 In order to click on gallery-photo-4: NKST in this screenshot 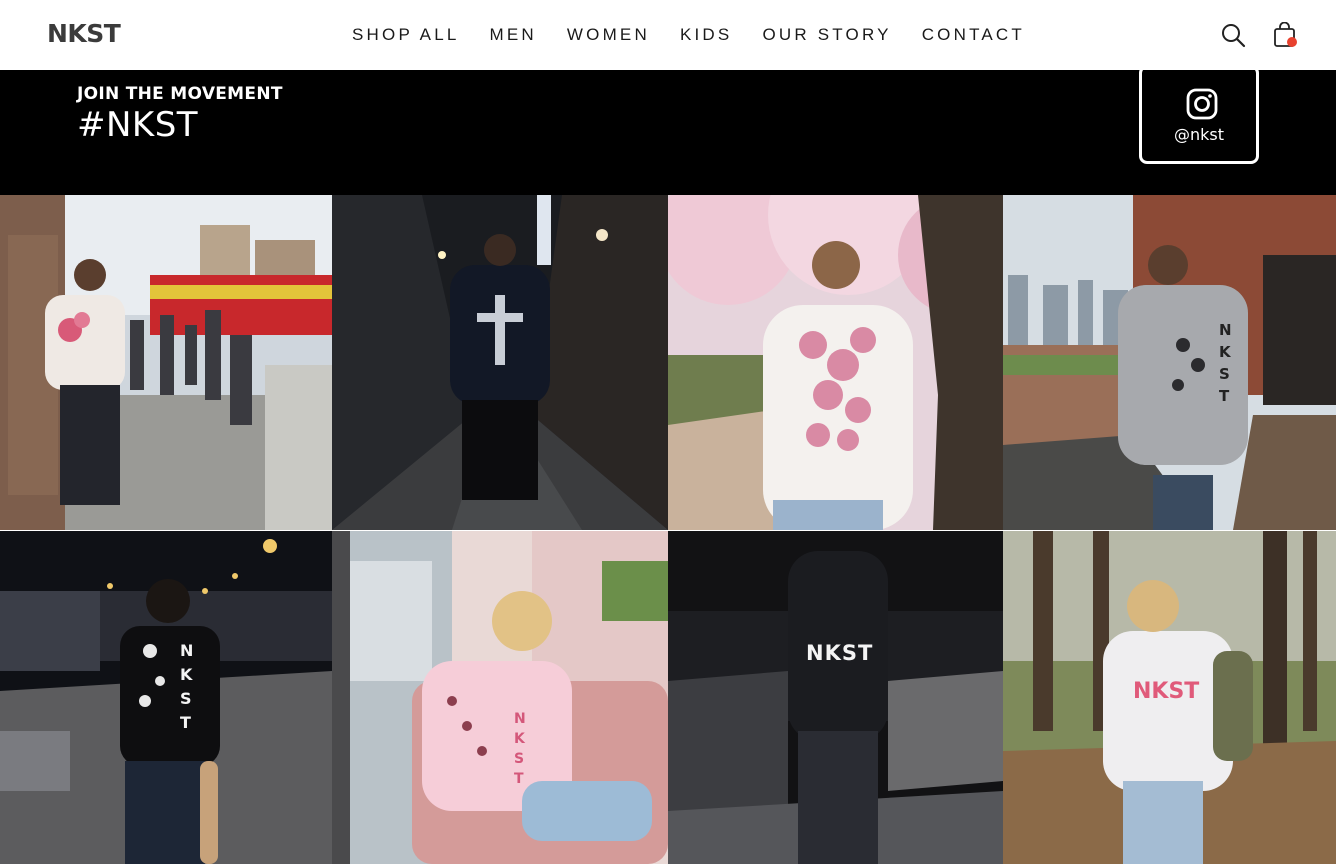, I will do `click(1169, 362)`.